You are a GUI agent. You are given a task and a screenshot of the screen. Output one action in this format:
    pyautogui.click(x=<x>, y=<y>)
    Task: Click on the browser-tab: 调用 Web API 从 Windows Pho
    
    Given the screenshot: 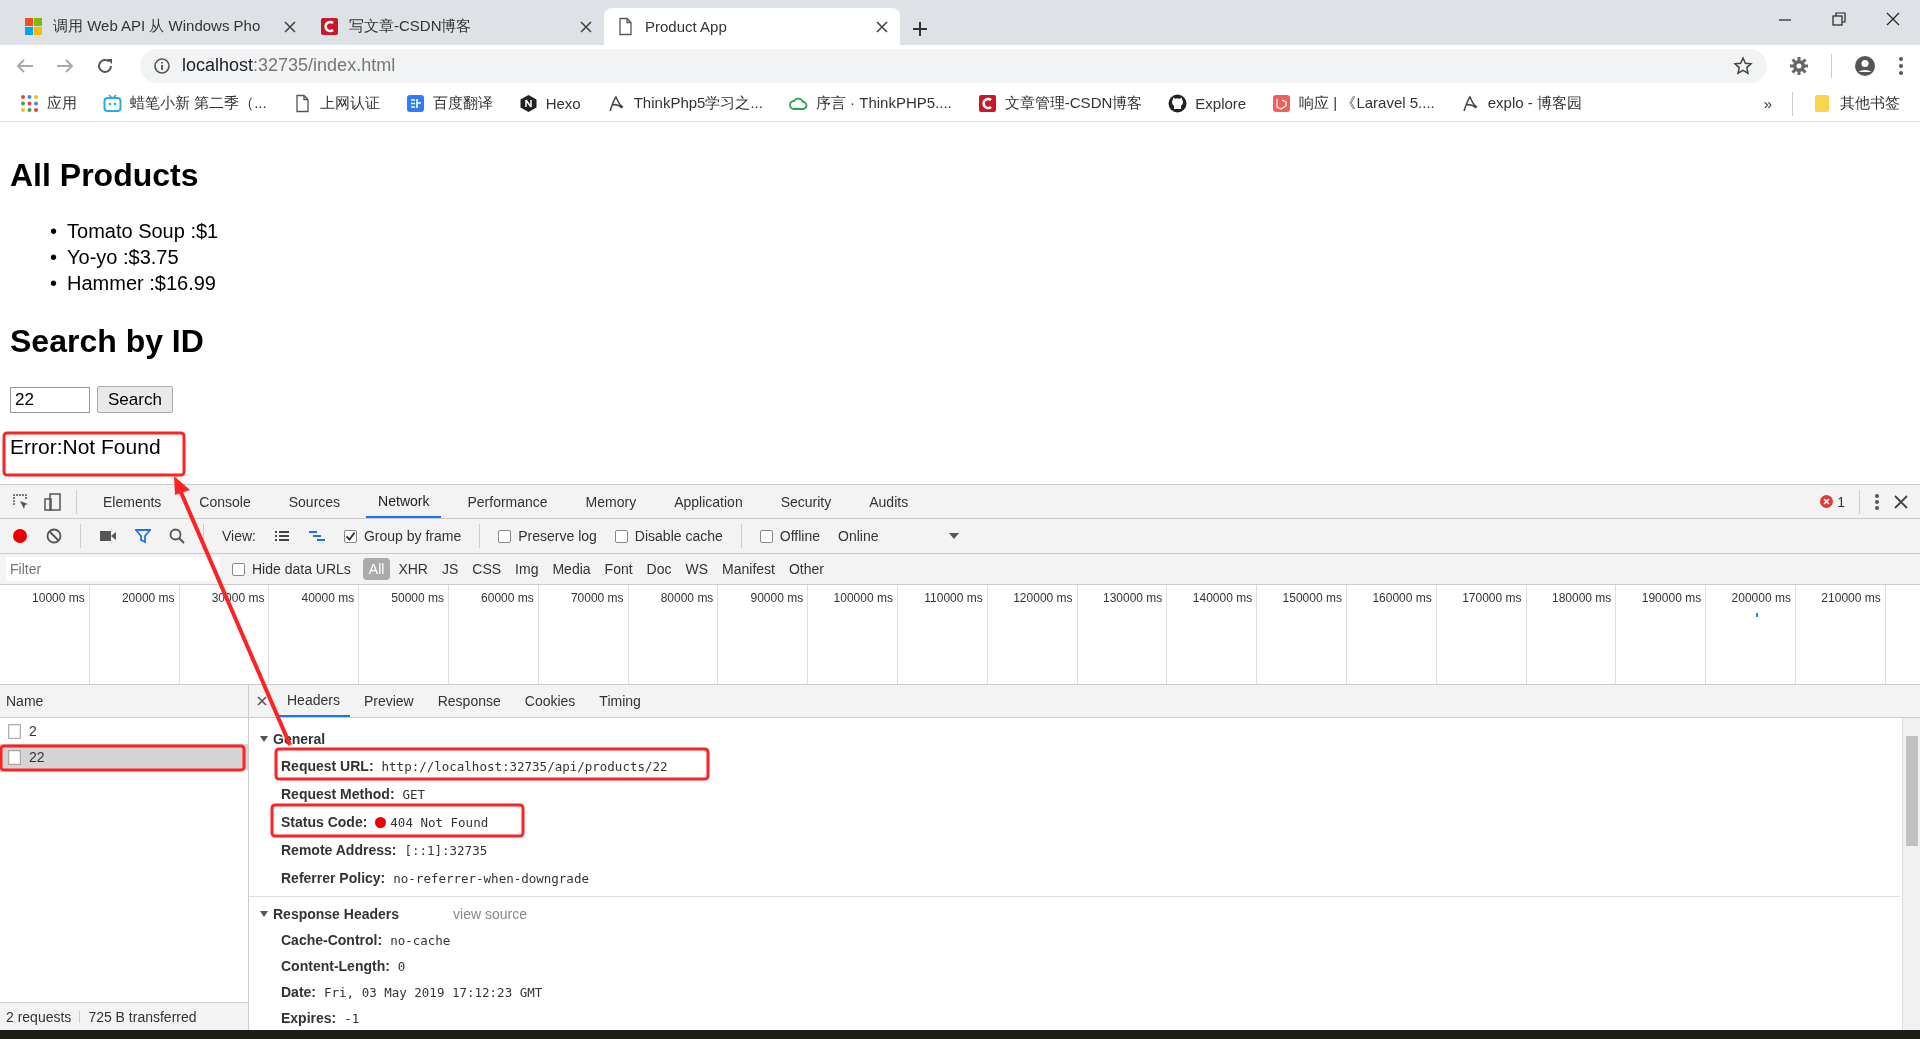 What is the action you would take?
    pyautogui.click(x=160, y=26)
    